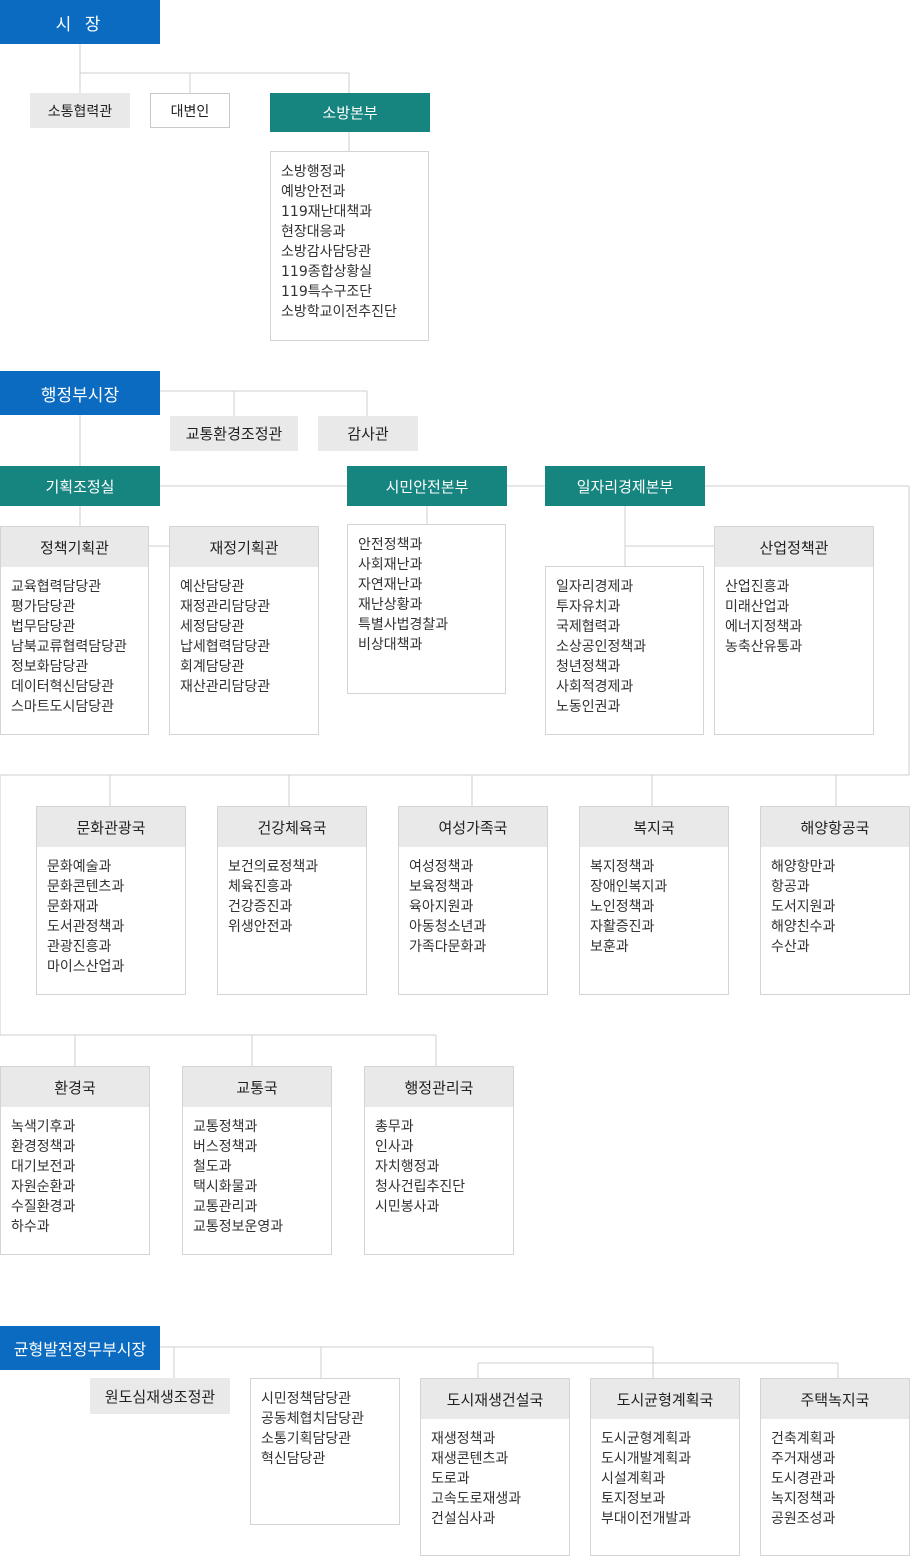  Describe the element at coordinates (835, 1439) in the screenshot. I see `bureau-item: 건축계획과` at that location.